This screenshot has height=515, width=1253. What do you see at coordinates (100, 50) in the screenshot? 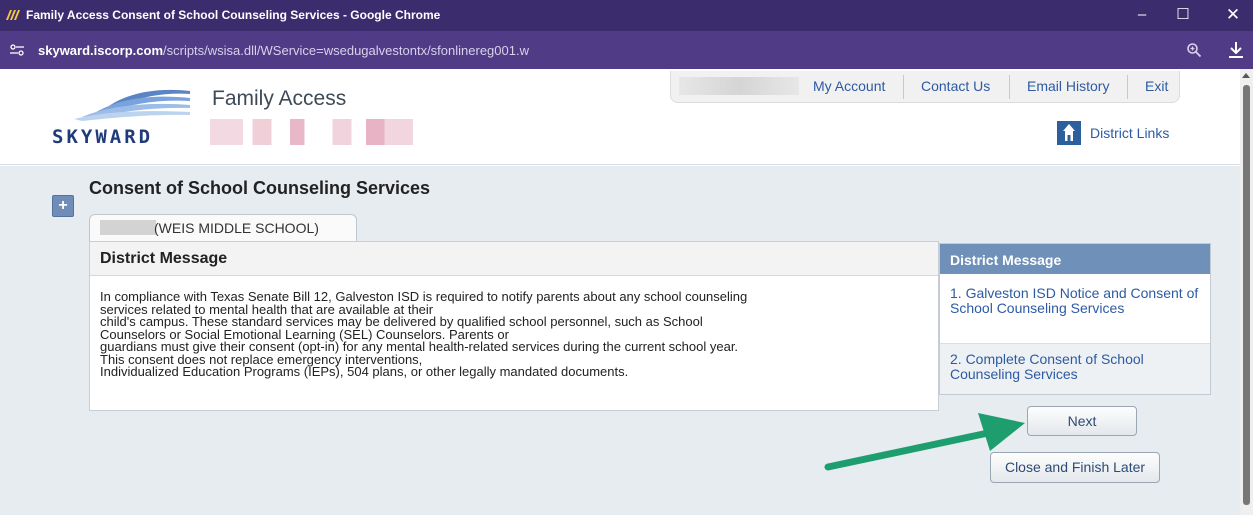
I see `url-host: skyward.iscorp.com` at bounding box center [100, 50].